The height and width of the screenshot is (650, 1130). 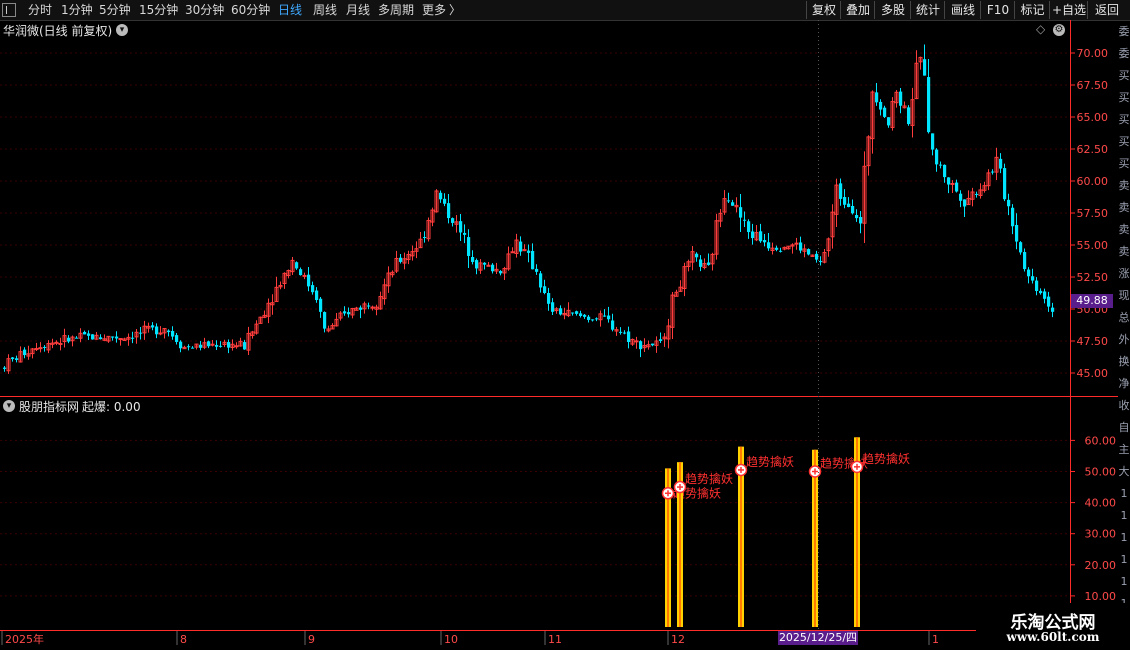 What do you see at coordinates (1124, 53) in the screenshot?
I see `side-panel-glyph: 委` at bounding box center [1124, 53].